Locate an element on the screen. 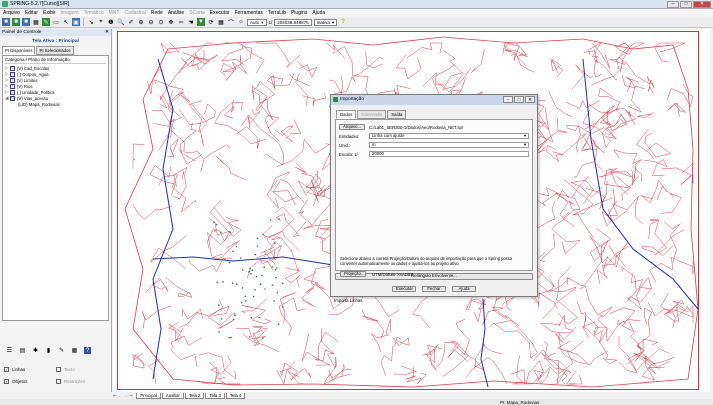 Image resolution: width=713 pixels, height=405 pixels. menu-item-14: Ajuda is located at coordinates (318, 13).